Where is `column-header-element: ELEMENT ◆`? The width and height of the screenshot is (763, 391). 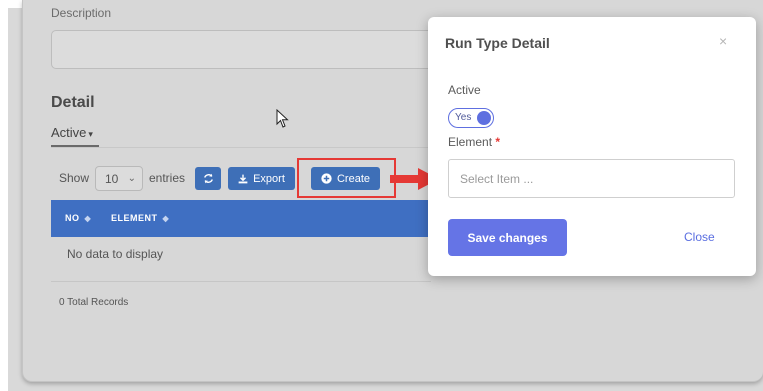
column-header-element: ELEMENT ◆ is located at coordinates (140, 218).